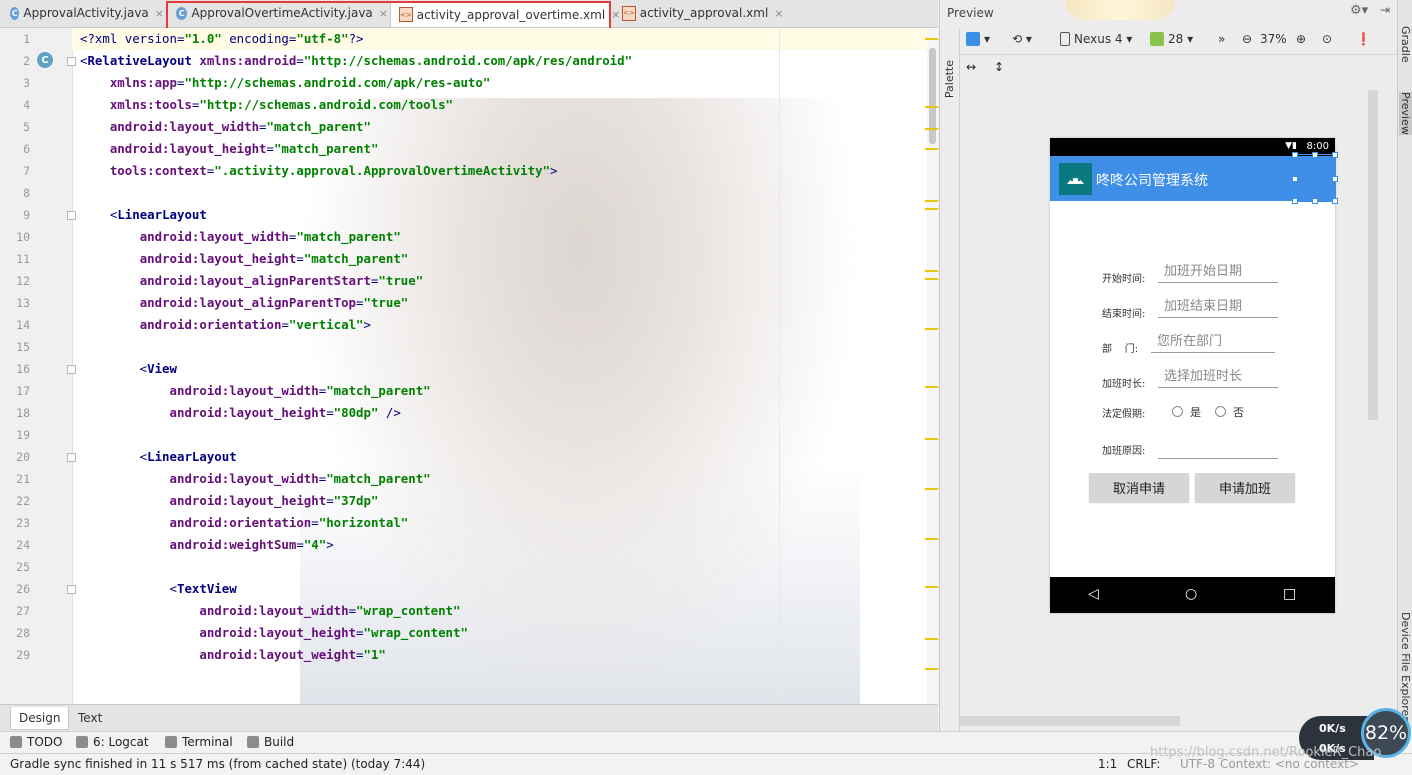 Image resolution: width=1412 pixels, height=775 pixels. What do you see at coordinates (45, 60) in the screenshot?
I see `class-gutter-icon: C` at bounding box center [45, 60].